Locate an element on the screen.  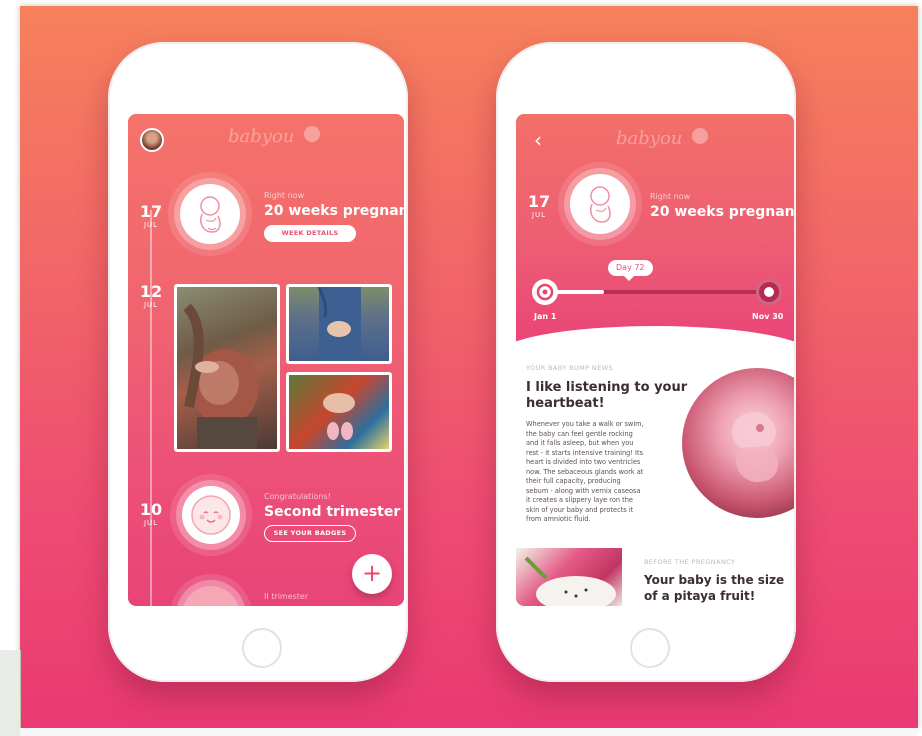
news-body-line: their full capacity, producing is located at coordinates (573, 481).